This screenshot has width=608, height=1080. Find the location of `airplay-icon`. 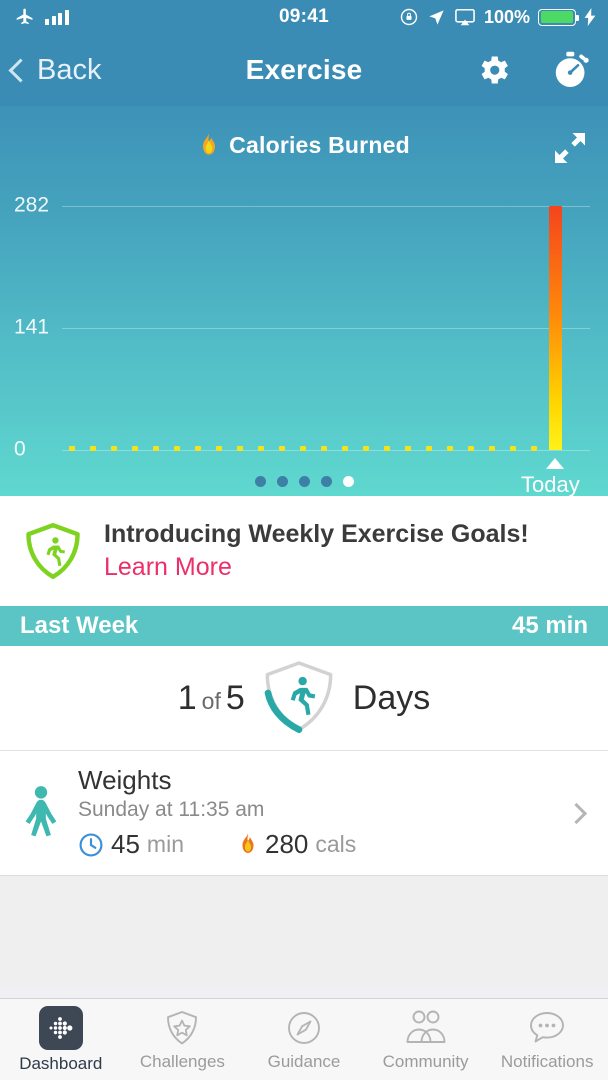

airplay-icon is located at coordinates (465, 16).